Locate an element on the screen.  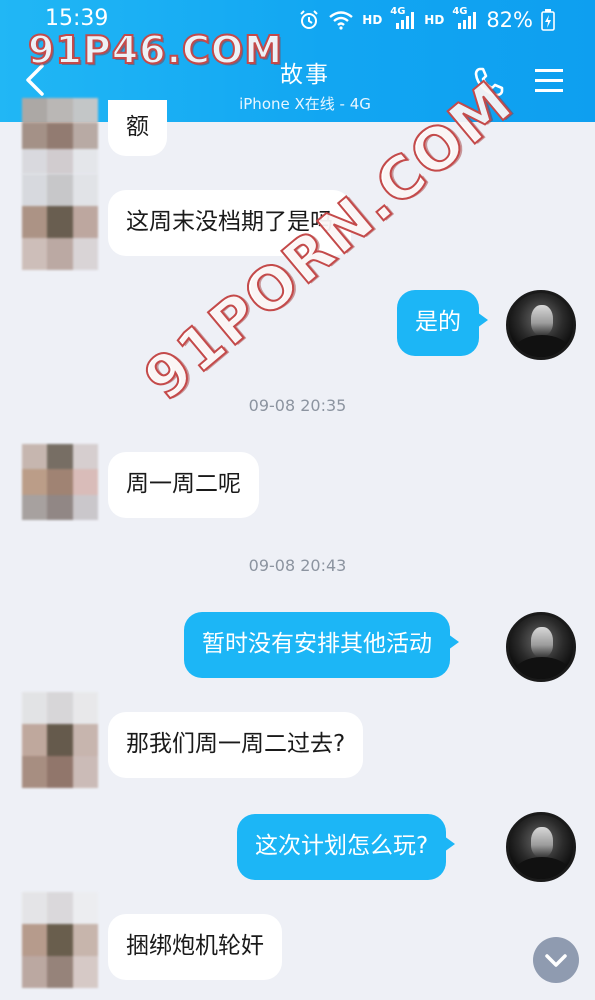
message-bubble: 额 is located at coordinates (137, 128).